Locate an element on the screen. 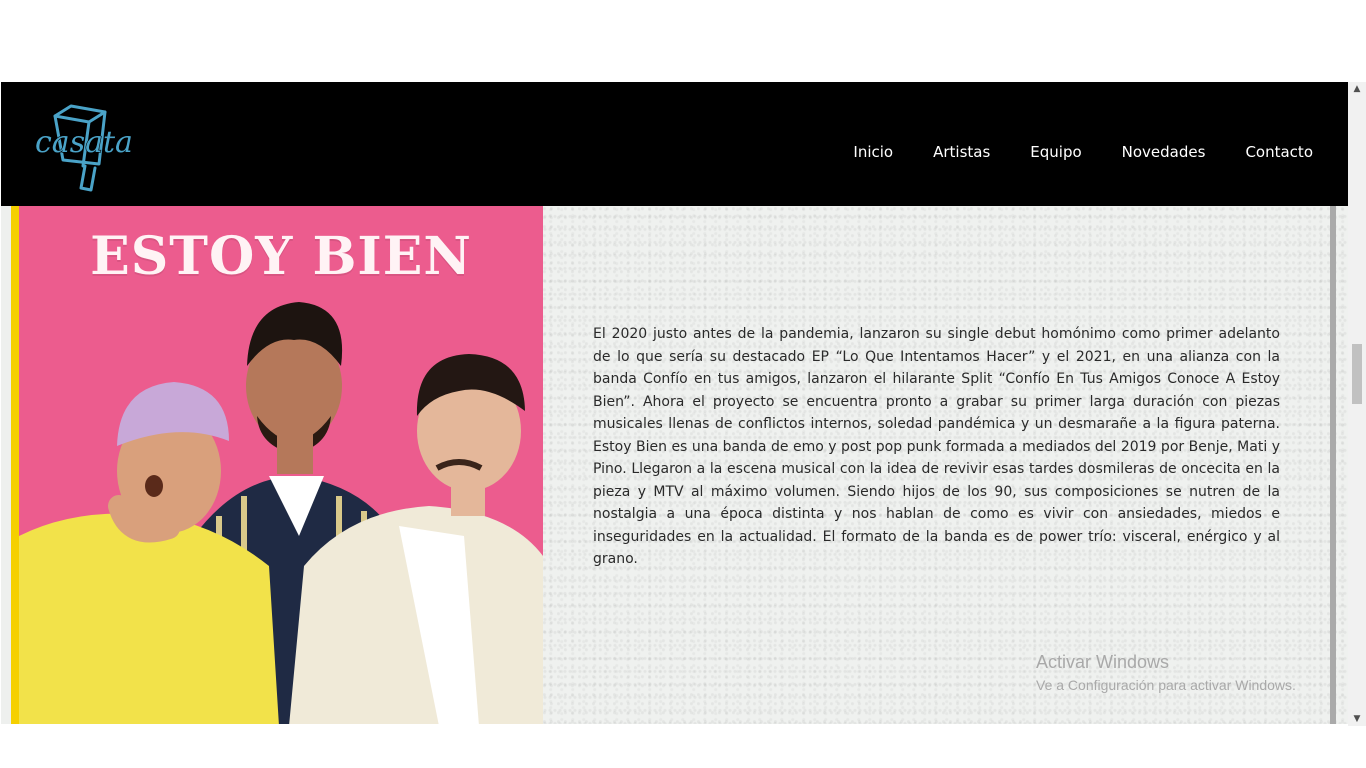 The height and width of the screenshot is (768, 1366). scroll-thumb is located at coordinates (1357, 374).